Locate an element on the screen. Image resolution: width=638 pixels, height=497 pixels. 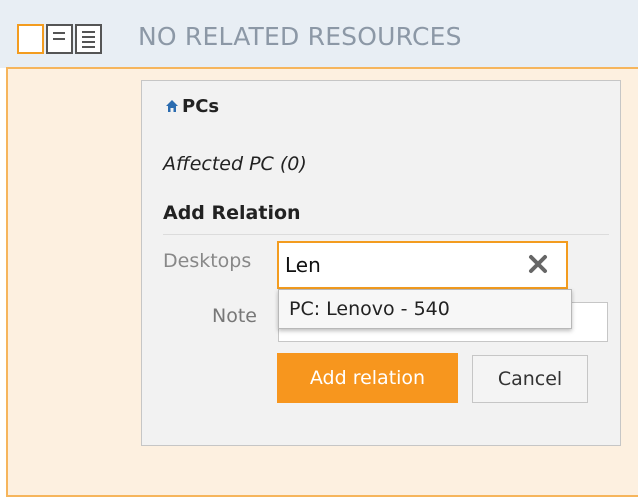
desktops-search-input is located at coordinates (422, 265).